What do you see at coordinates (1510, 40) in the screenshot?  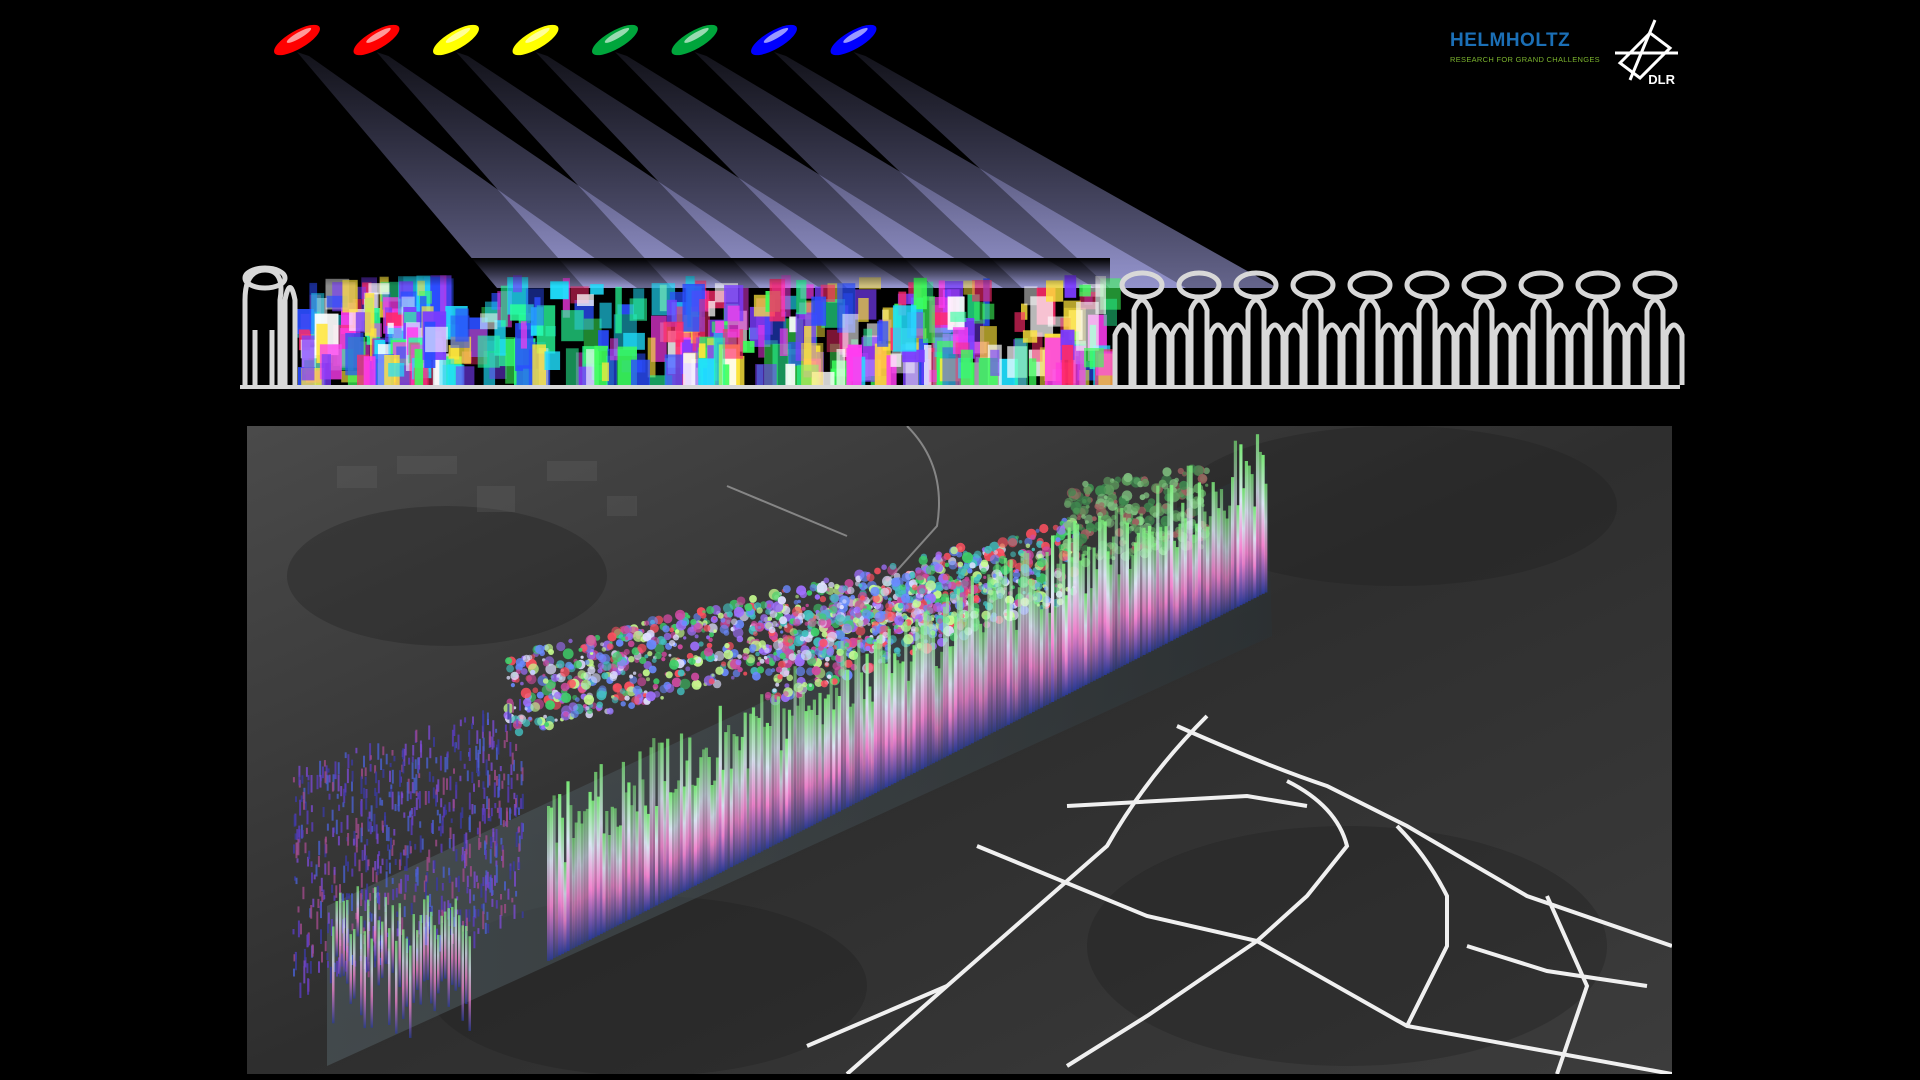 I see `helmholtz-logo: HELMHOLTZ` at bounding box center [1510, 40].